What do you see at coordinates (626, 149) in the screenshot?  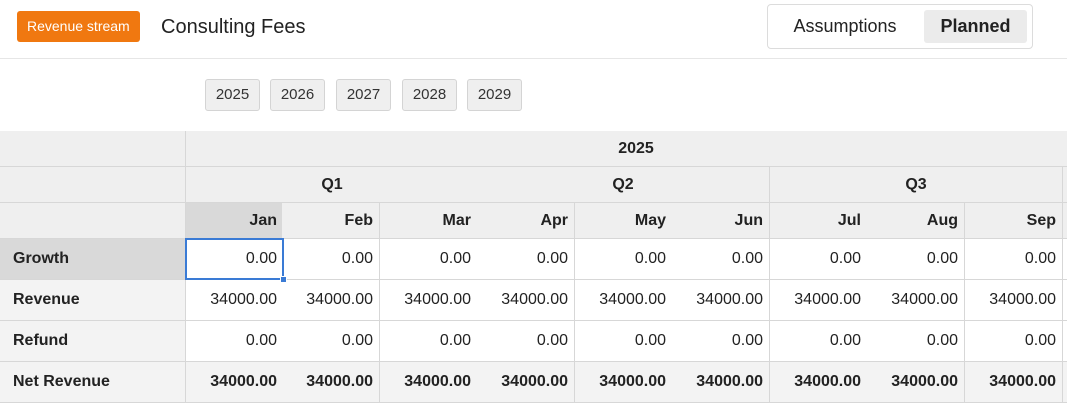 I see `year-header: 2025` at bounding box center [626, 149].